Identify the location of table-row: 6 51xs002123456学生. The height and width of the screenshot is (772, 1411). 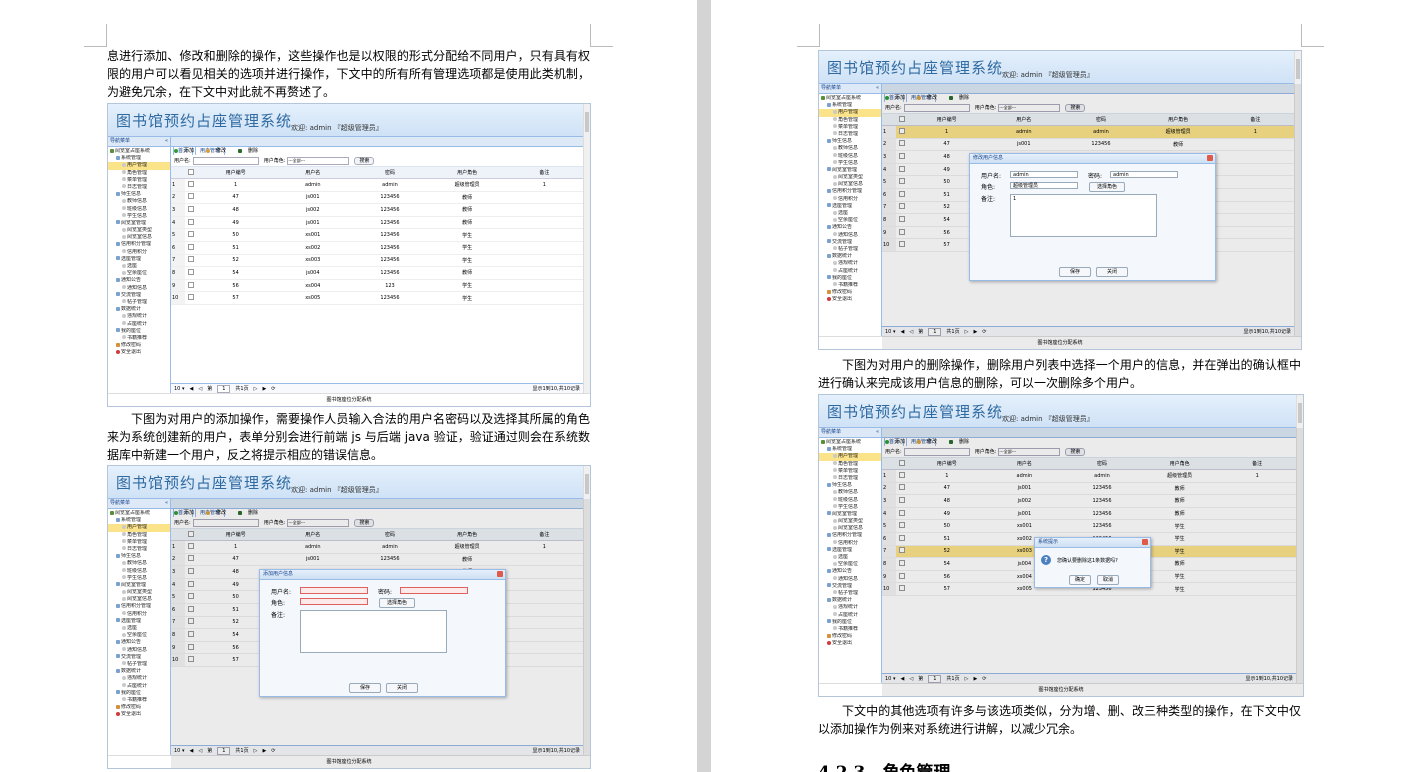
(377, 248).